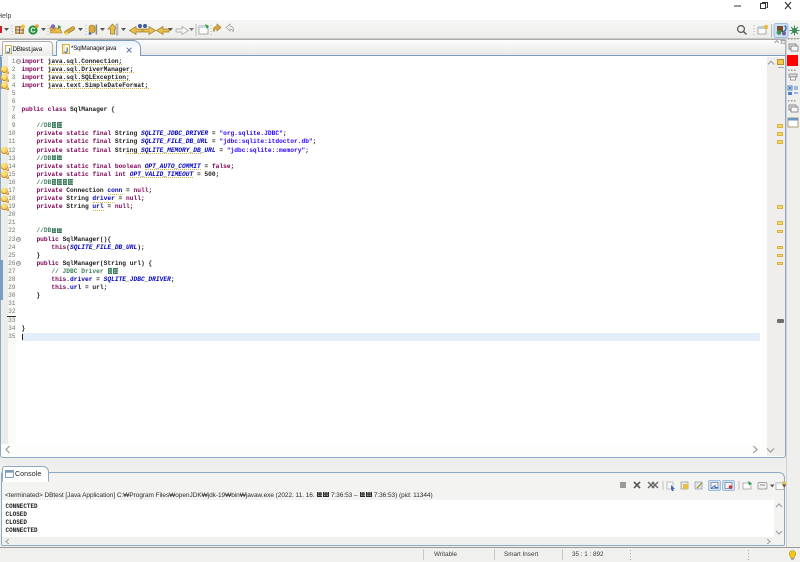  I want to click on svg-text: C, so click(32, 31).